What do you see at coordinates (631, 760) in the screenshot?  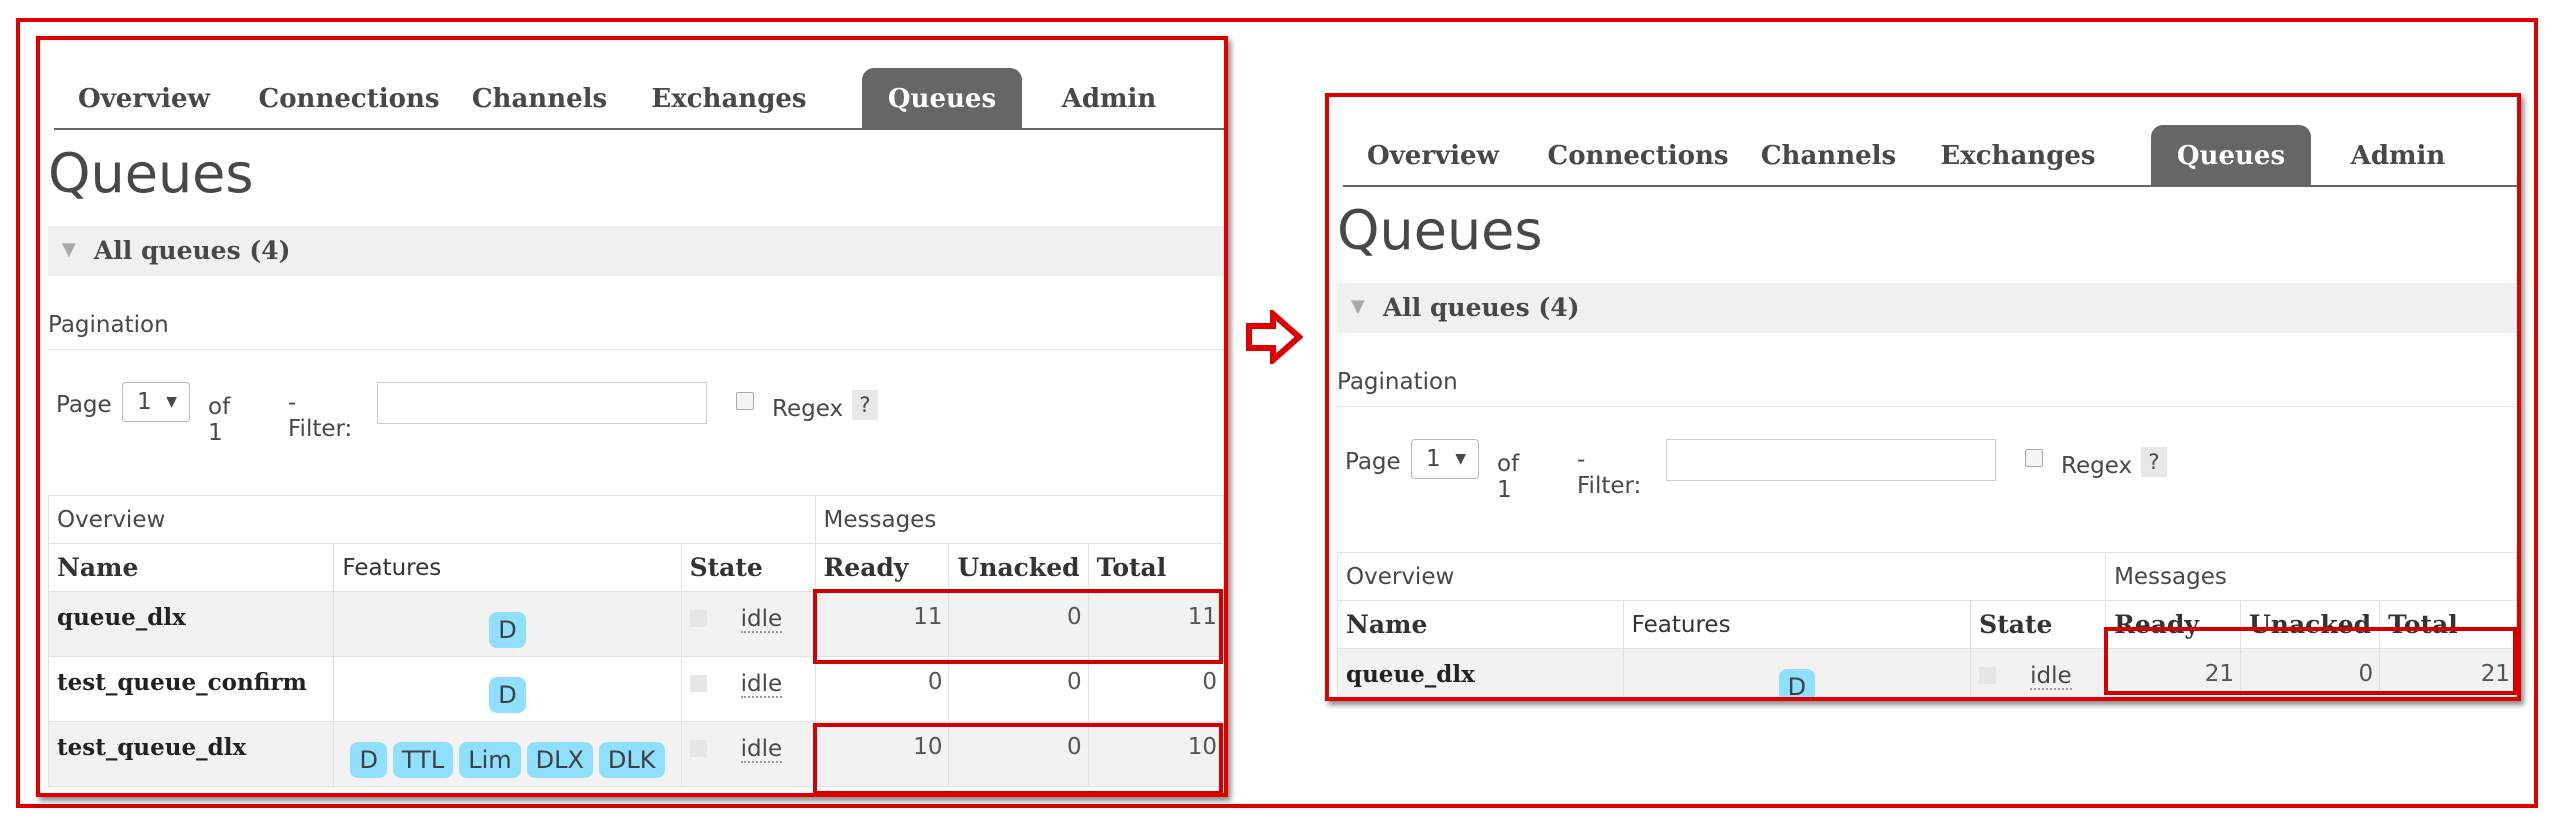 I see `feature-badge: DLK` at bounding box center [631, 760].